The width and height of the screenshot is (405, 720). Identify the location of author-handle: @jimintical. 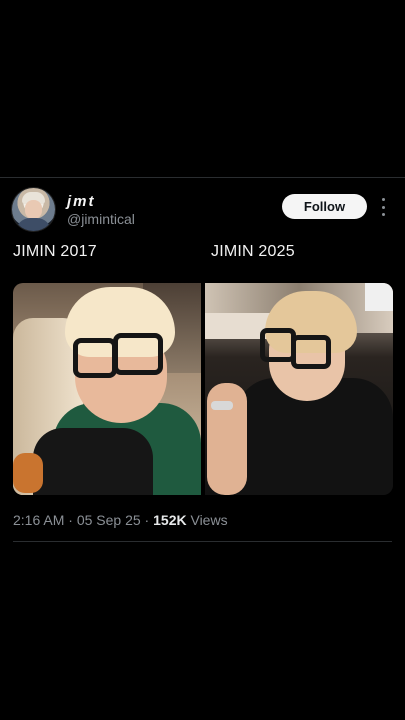
(101, 219).